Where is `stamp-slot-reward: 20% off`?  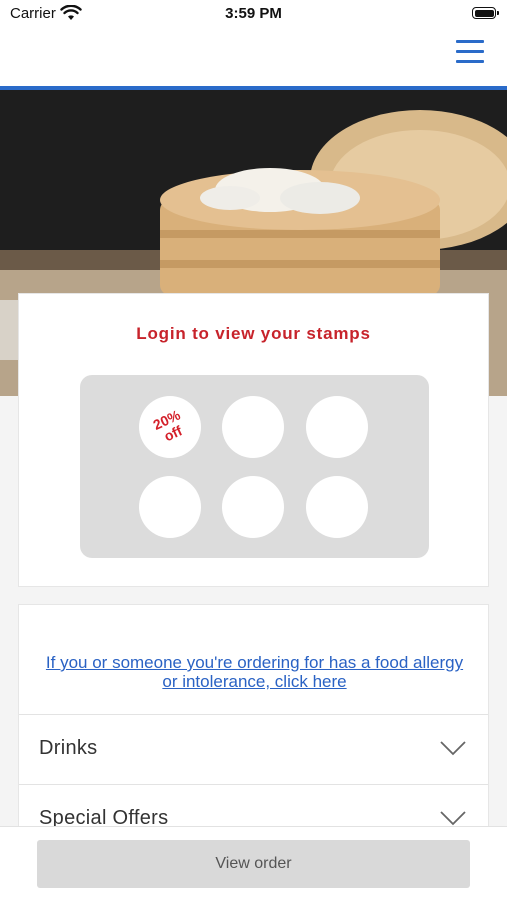
stamp-slot-reward: 20% off is located at coordinates (170, 427).